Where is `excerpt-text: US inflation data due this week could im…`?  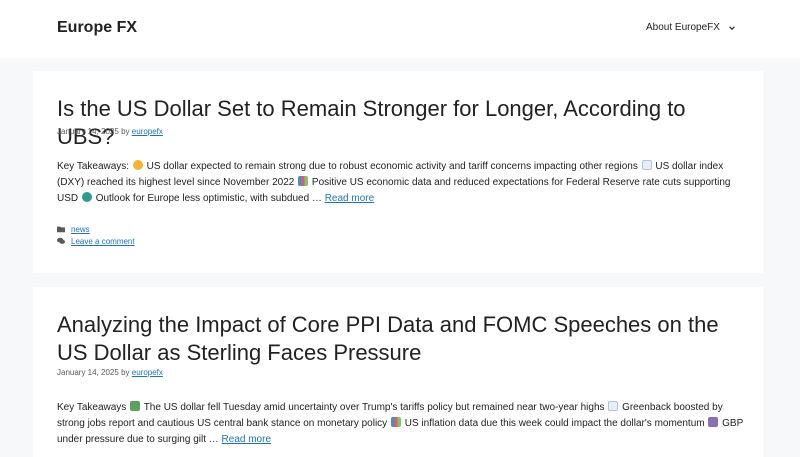 excerpt-text: US inflation data due this week could im… is located at coordinates (554, 423).